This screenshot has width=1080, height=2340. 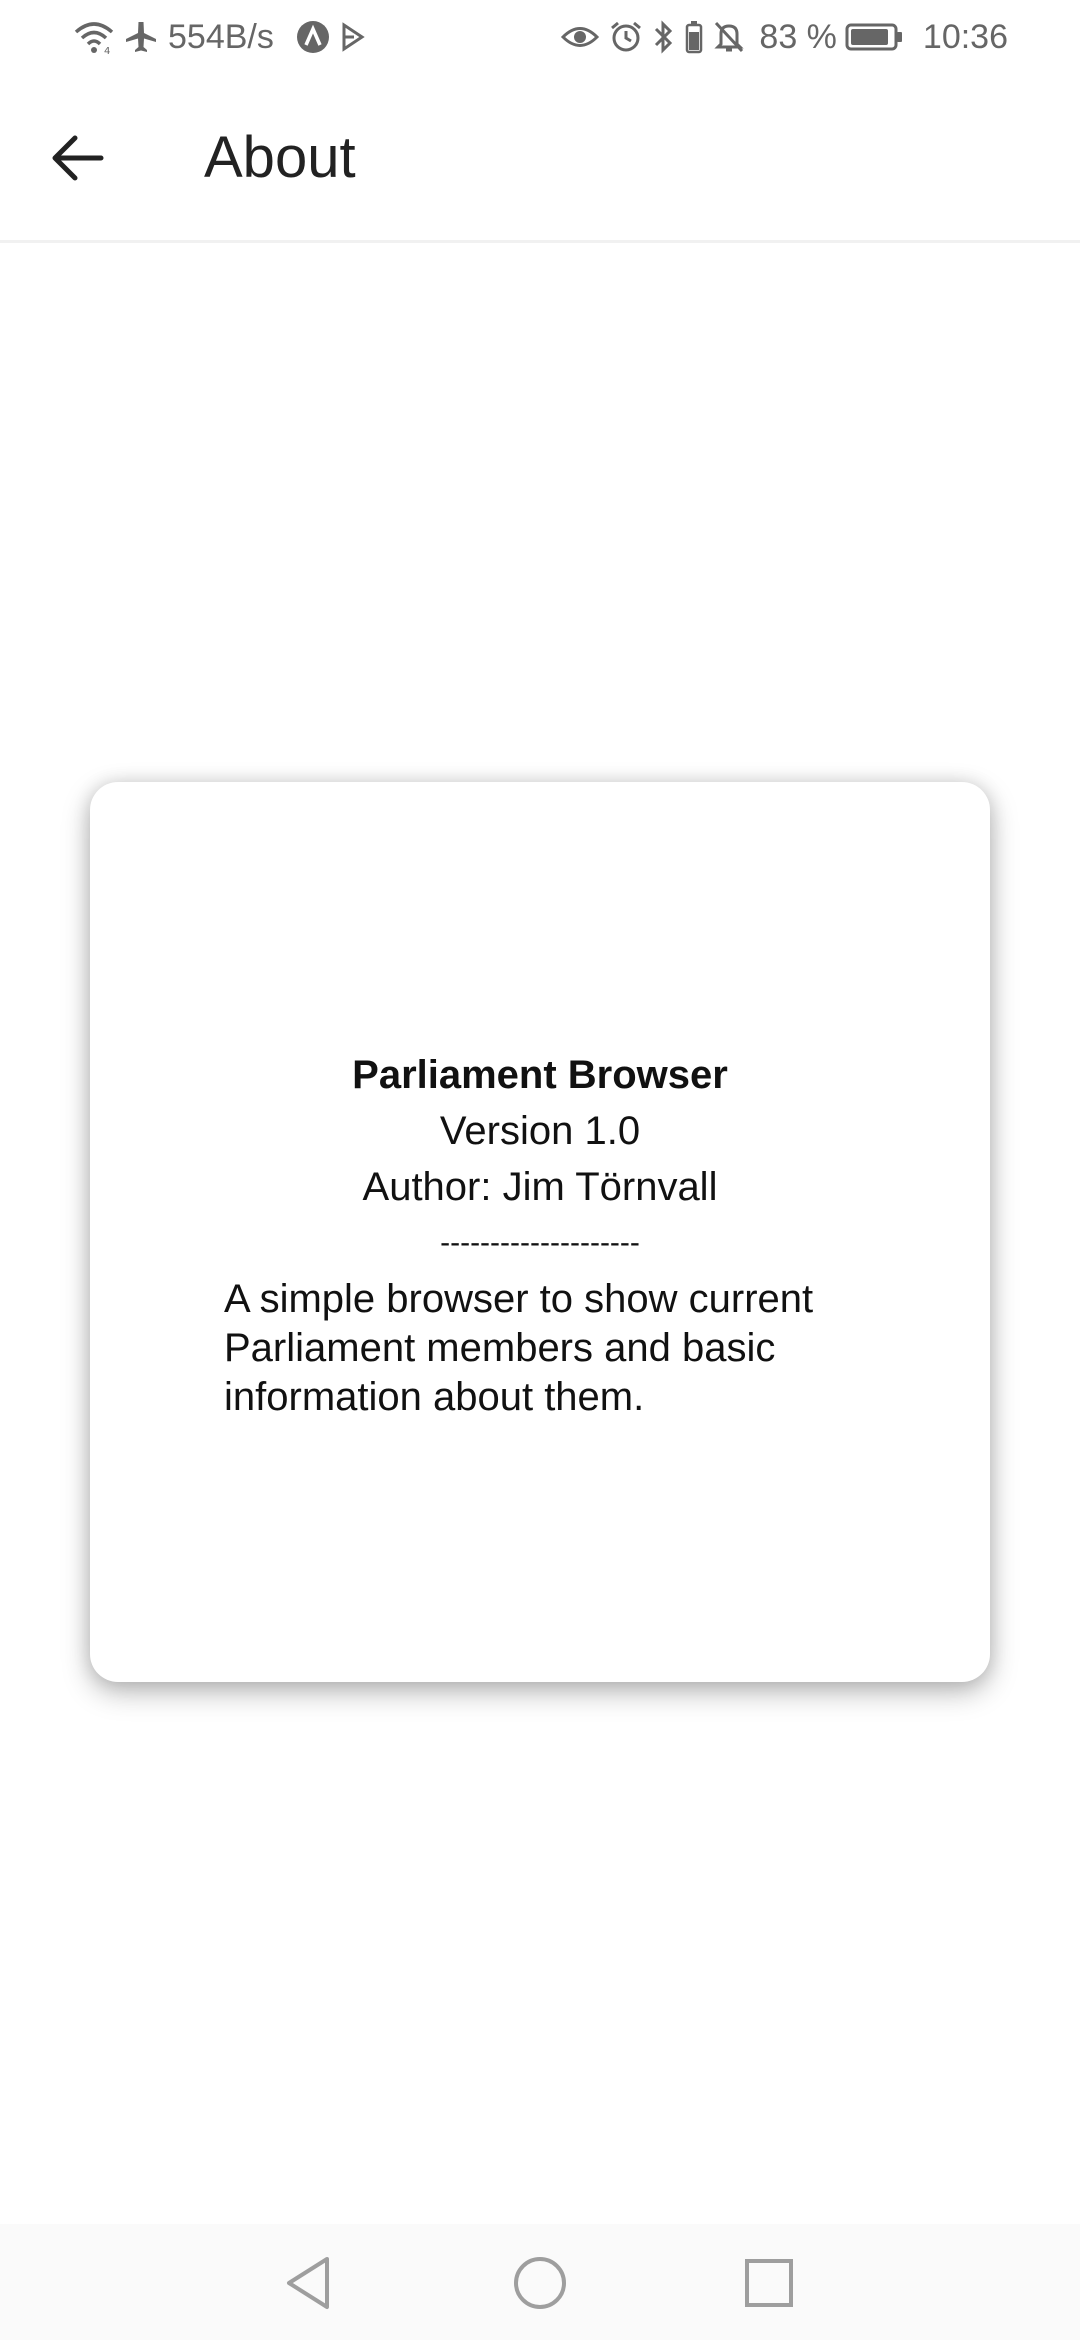 I want to click on back-button, so click(x=78, y=158).